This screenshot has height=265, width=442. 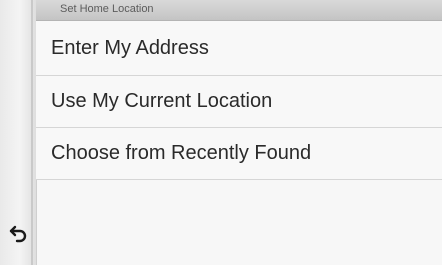 I want to click on menu-item-label: Enter My Address, so click(x=130, y=47).